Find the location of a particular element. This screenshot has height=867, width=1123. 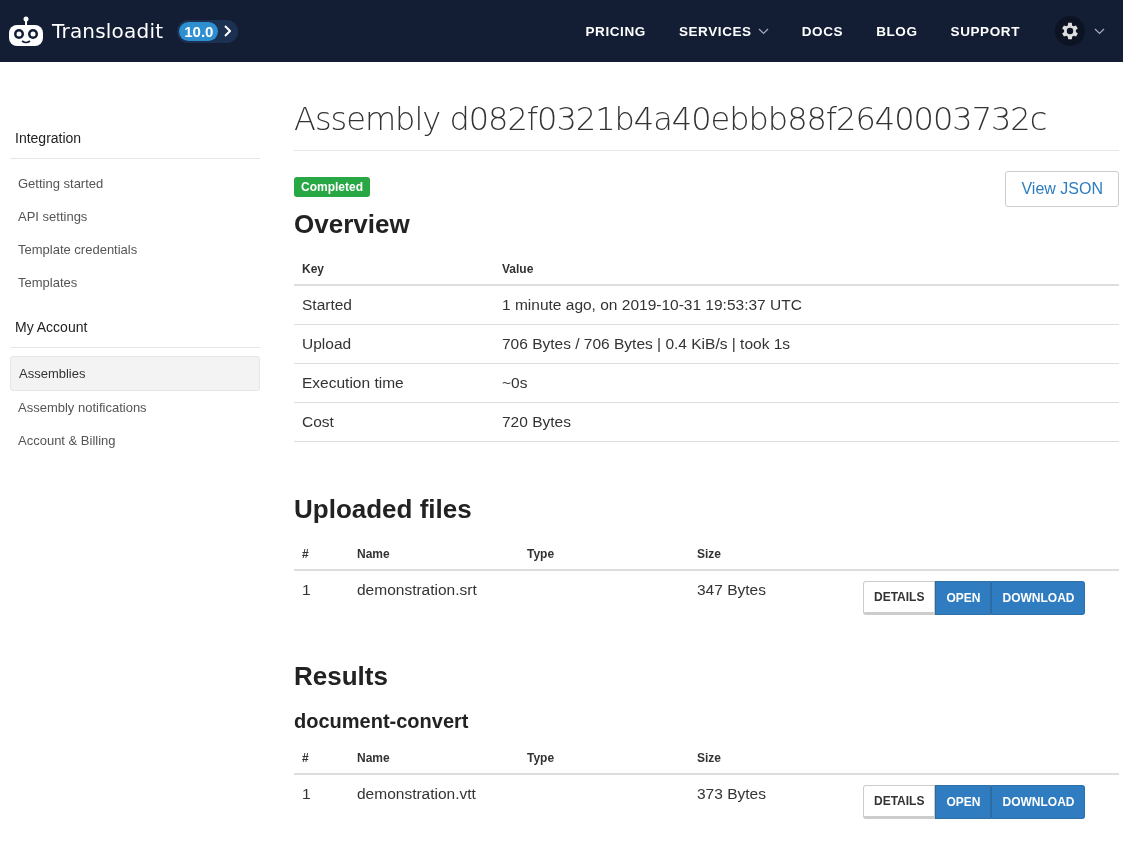

table-cell: Cost is located at coordinates (394, 422).